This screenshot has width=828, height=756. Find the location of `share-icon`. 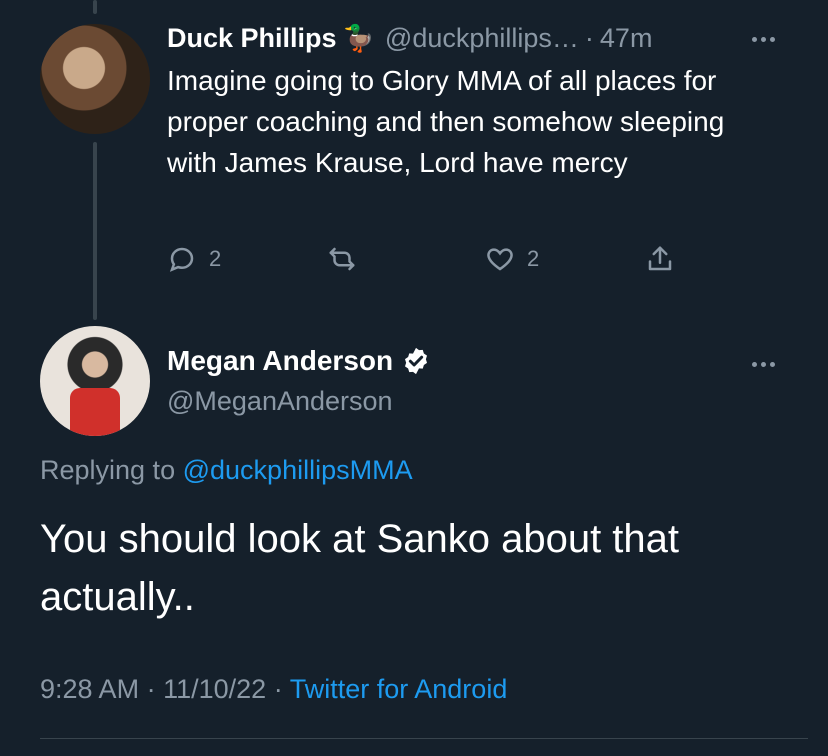

share-icon is located at coordinates (660, 258).